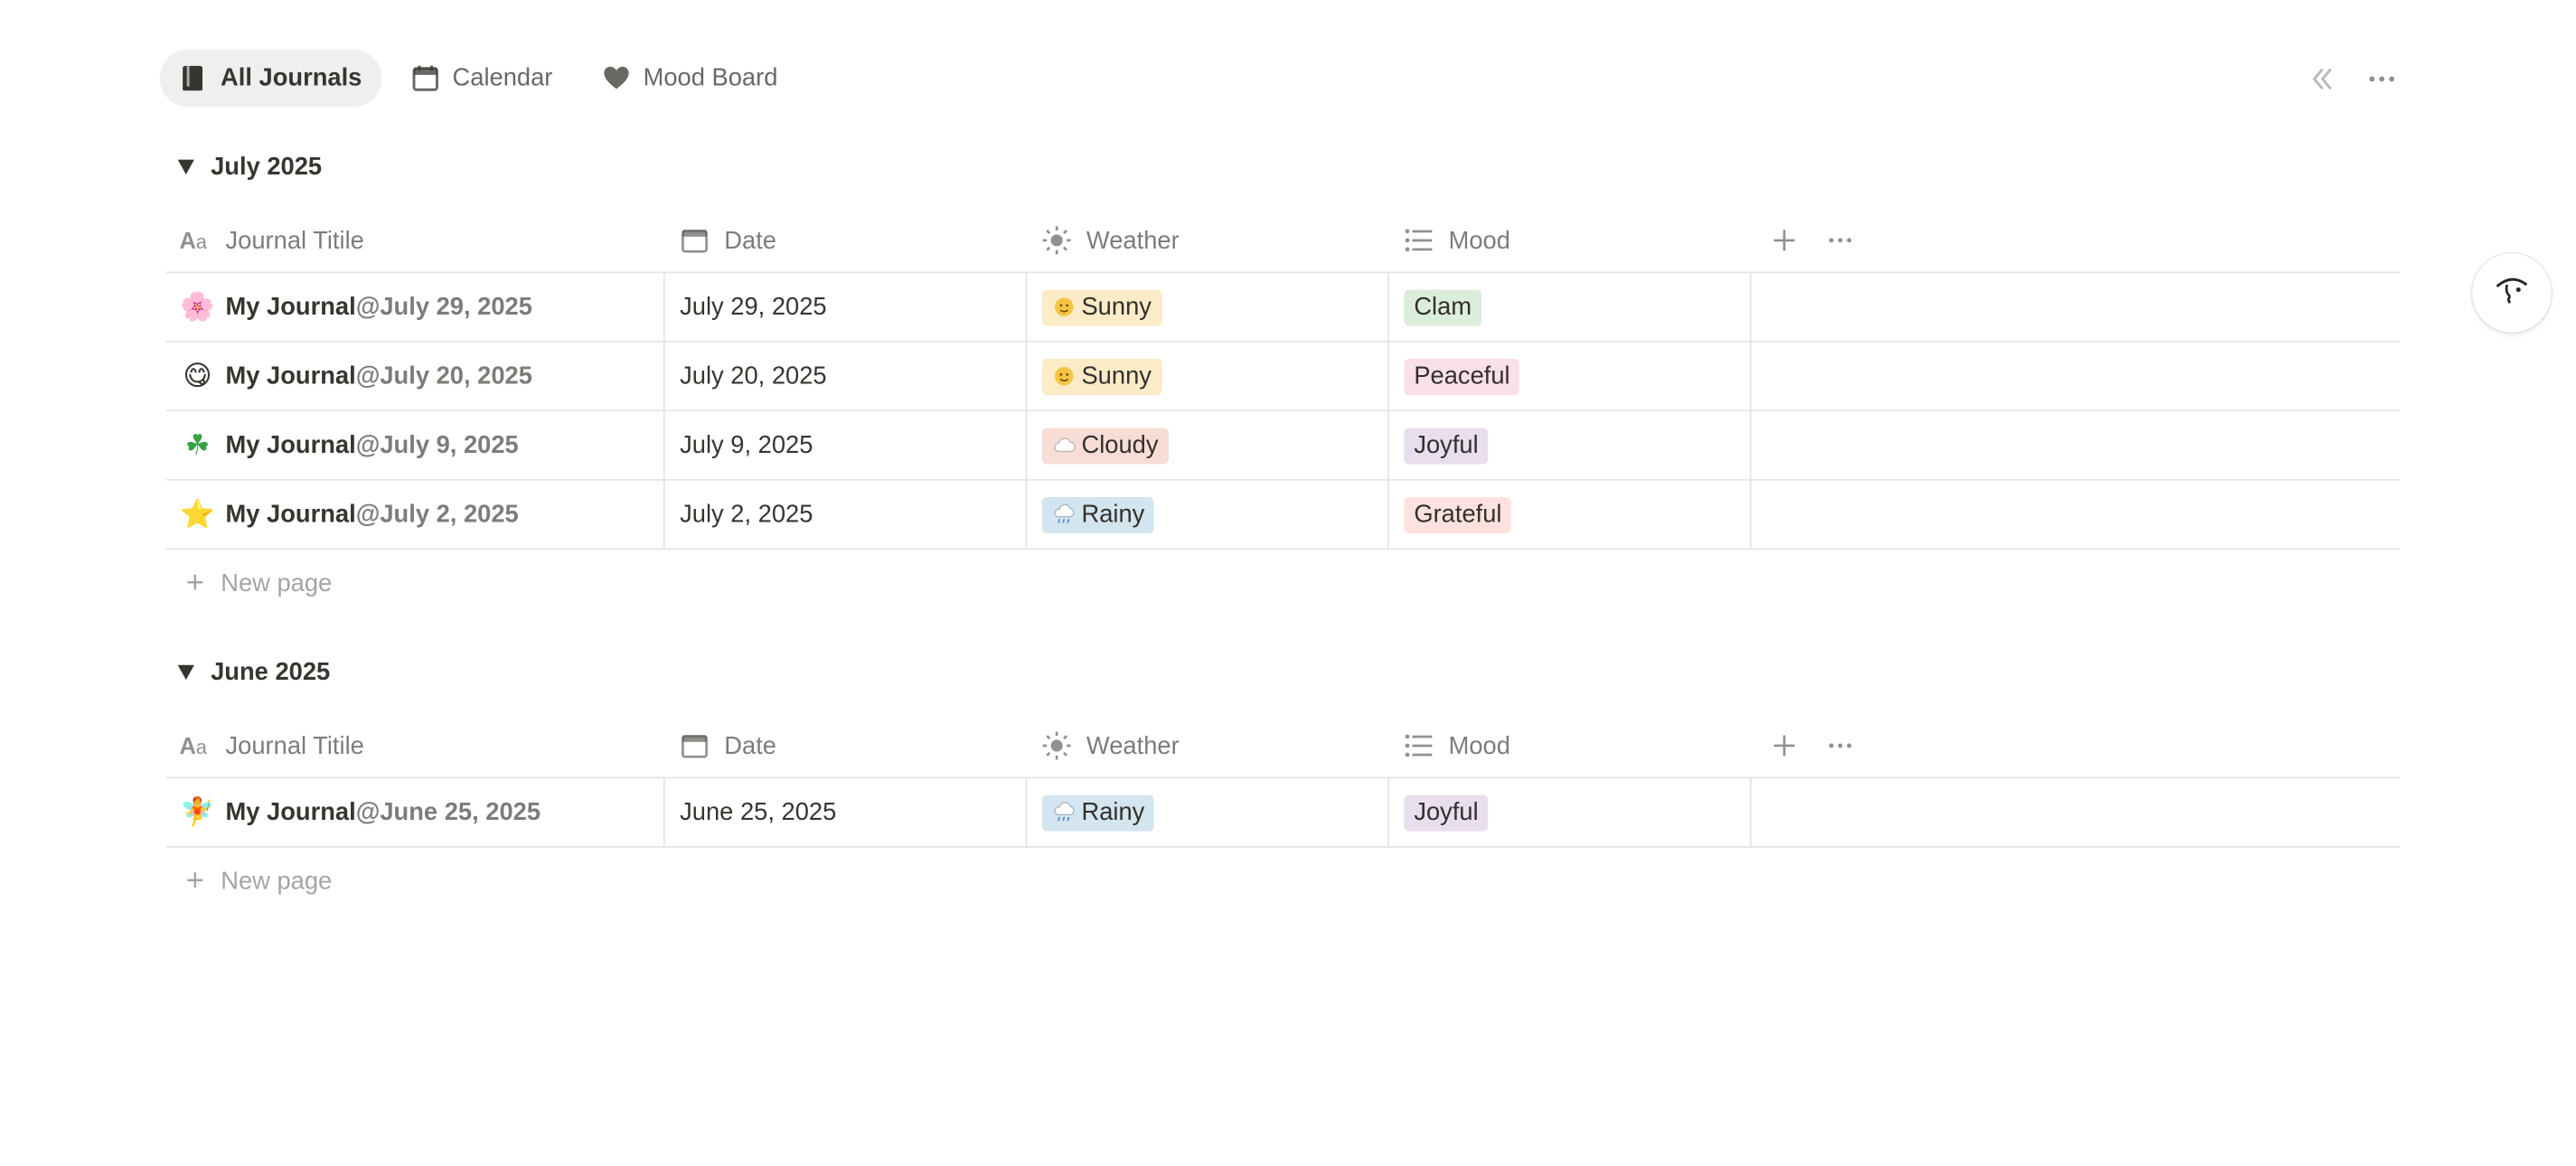 The image size is (2576, 1166). I want to click on title-cell: 🧚 My Journal@June 25, 2025, so click(415, 812).